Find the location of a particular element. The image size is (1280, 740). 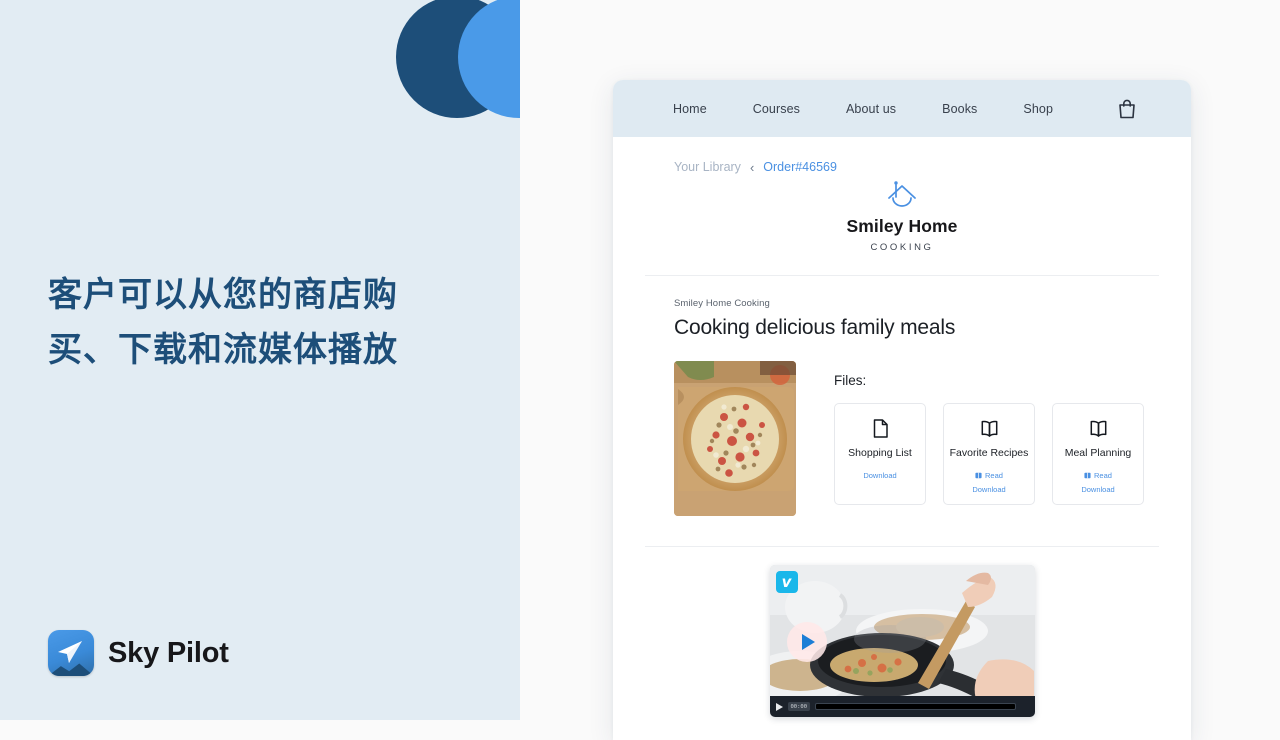

nav-item-shop: Shop is located at coordinates (1038, 109).